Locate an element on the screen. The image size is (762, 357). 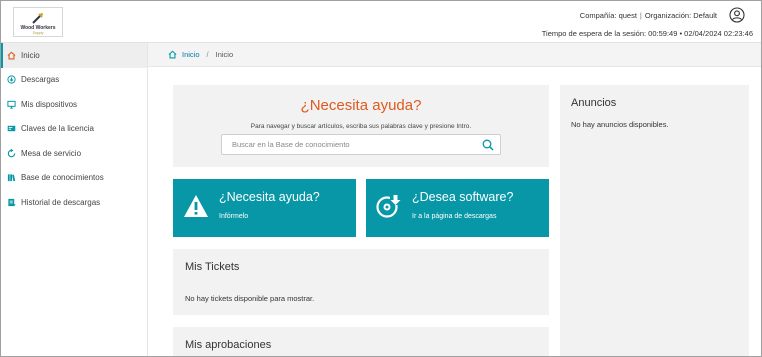
approvals-title: Mis aprobaciones is located at coordinates (228, 345).